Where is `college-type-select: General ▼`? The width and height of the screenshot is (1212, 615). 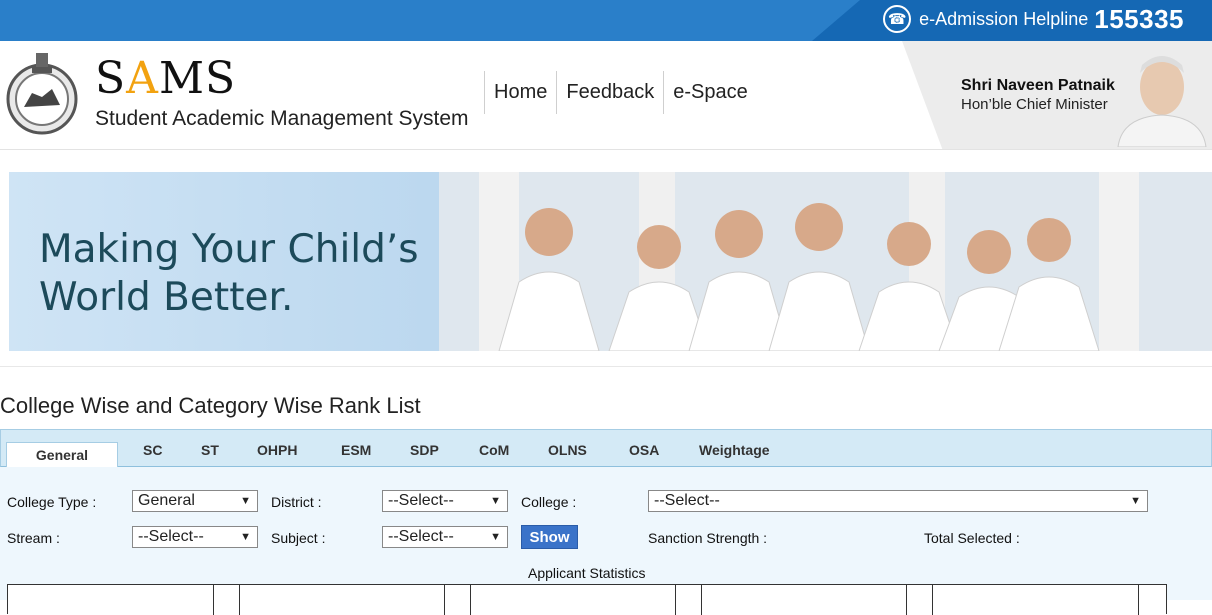
college-type-select: General ▼ is located at coordinates (195, 501).